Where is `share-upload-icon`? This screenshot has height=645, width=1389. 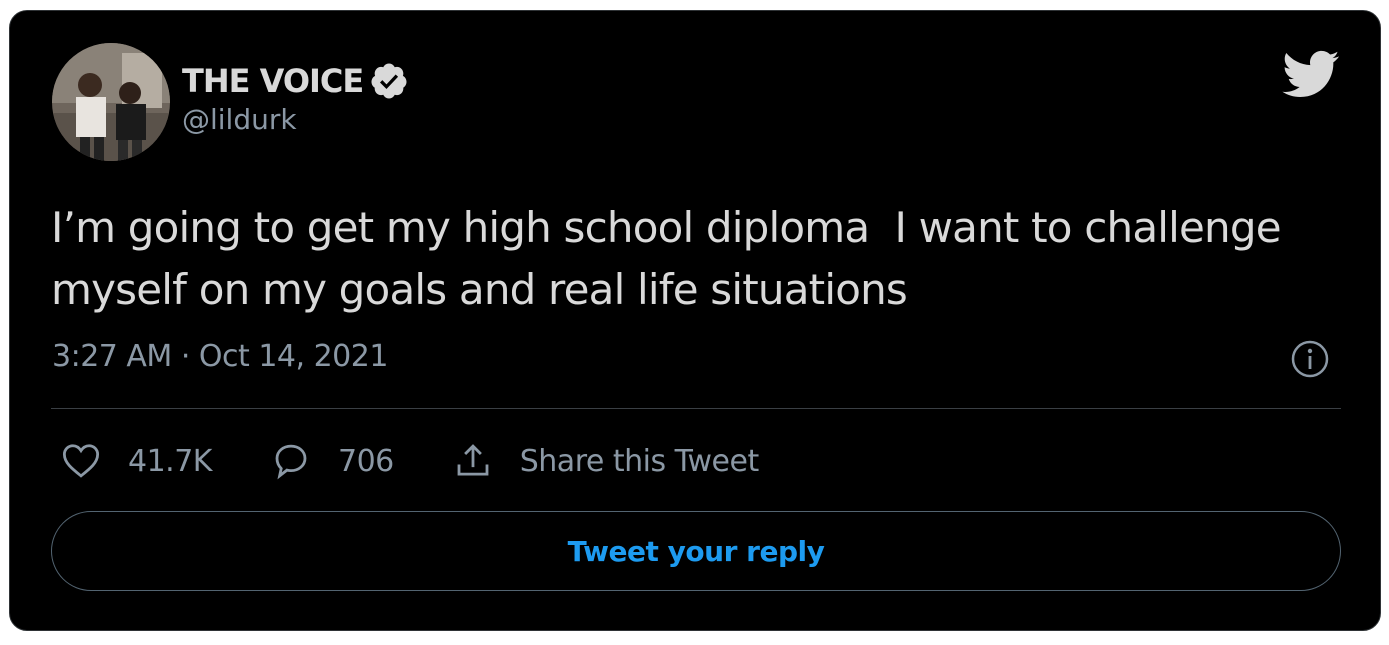
share-upload-icon is located at coordinates (473, 460).